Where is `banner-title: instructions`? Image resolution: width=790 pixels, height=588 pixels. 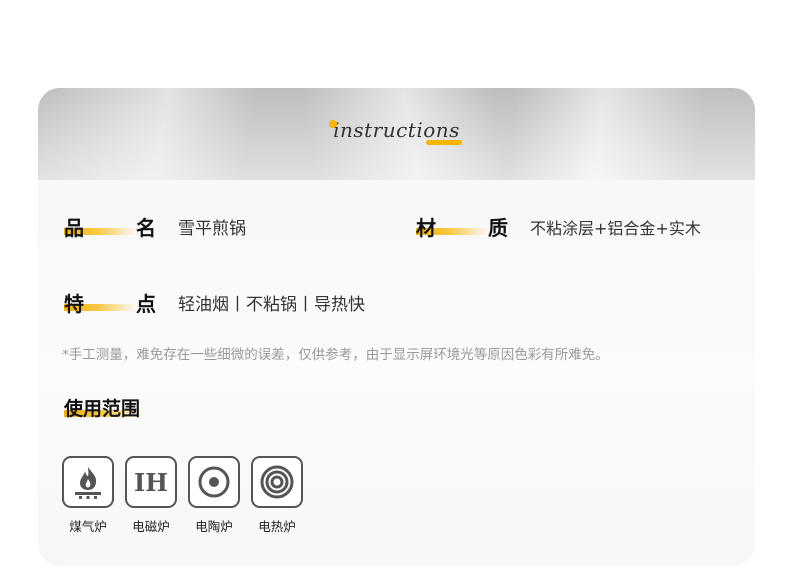
banner-title: instructions is located at coordinates (395, 131).